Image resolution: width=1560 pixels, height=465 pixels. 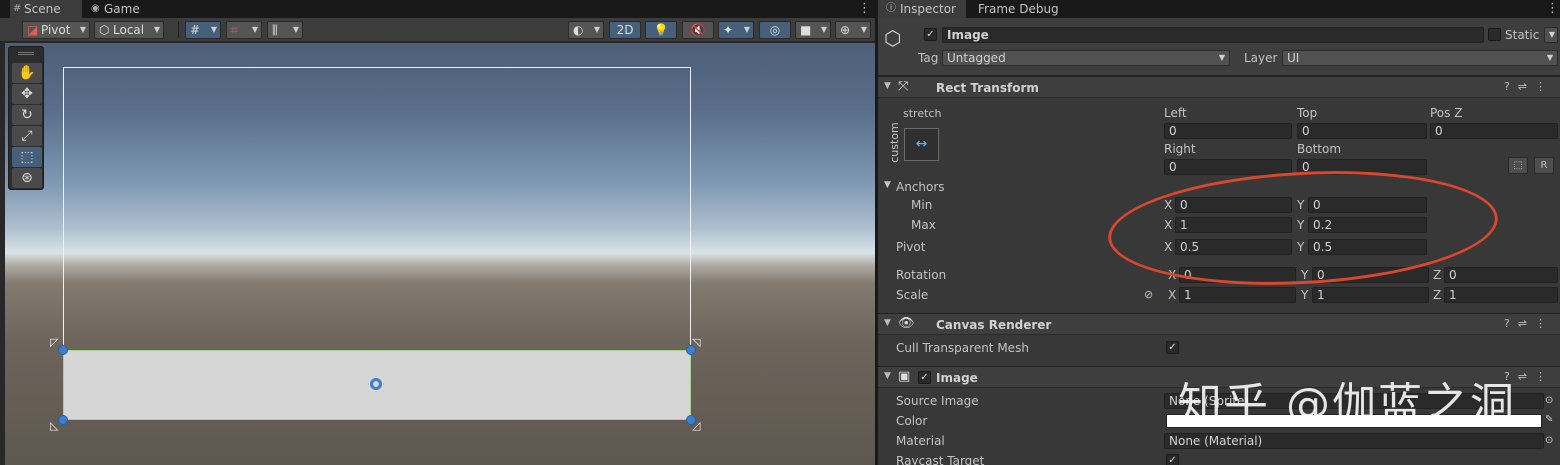 I want to click on increment-snap-button: ⫼ ▼, so click(x=285, y=30).